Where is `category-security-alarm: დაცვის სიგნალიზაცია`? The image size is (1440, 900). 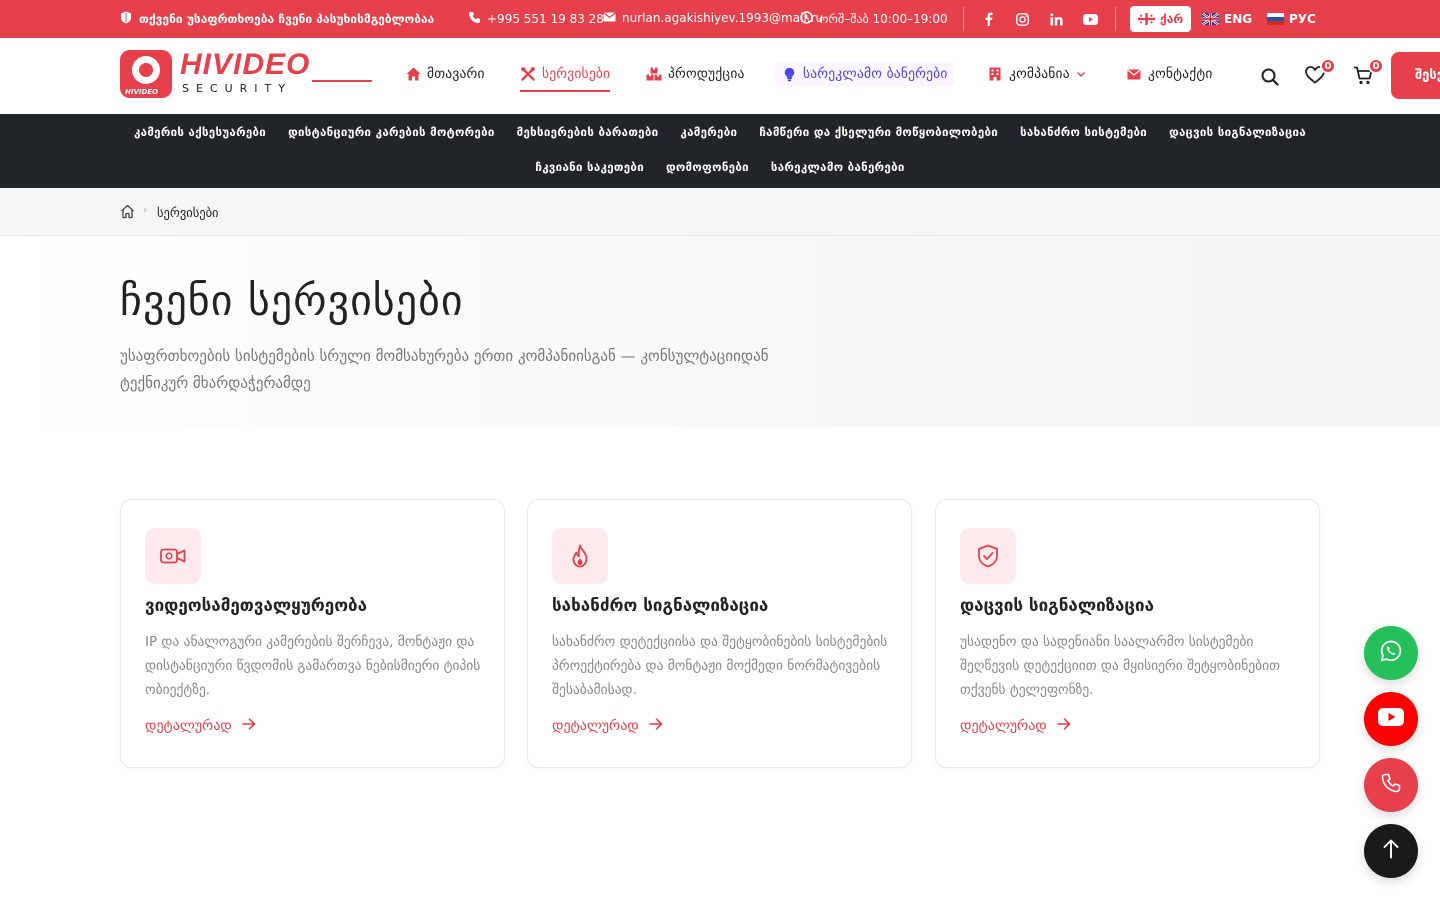 category-security-alarm: დაცვის სიგნალიზაცია is located at coordinates (1237, 132).